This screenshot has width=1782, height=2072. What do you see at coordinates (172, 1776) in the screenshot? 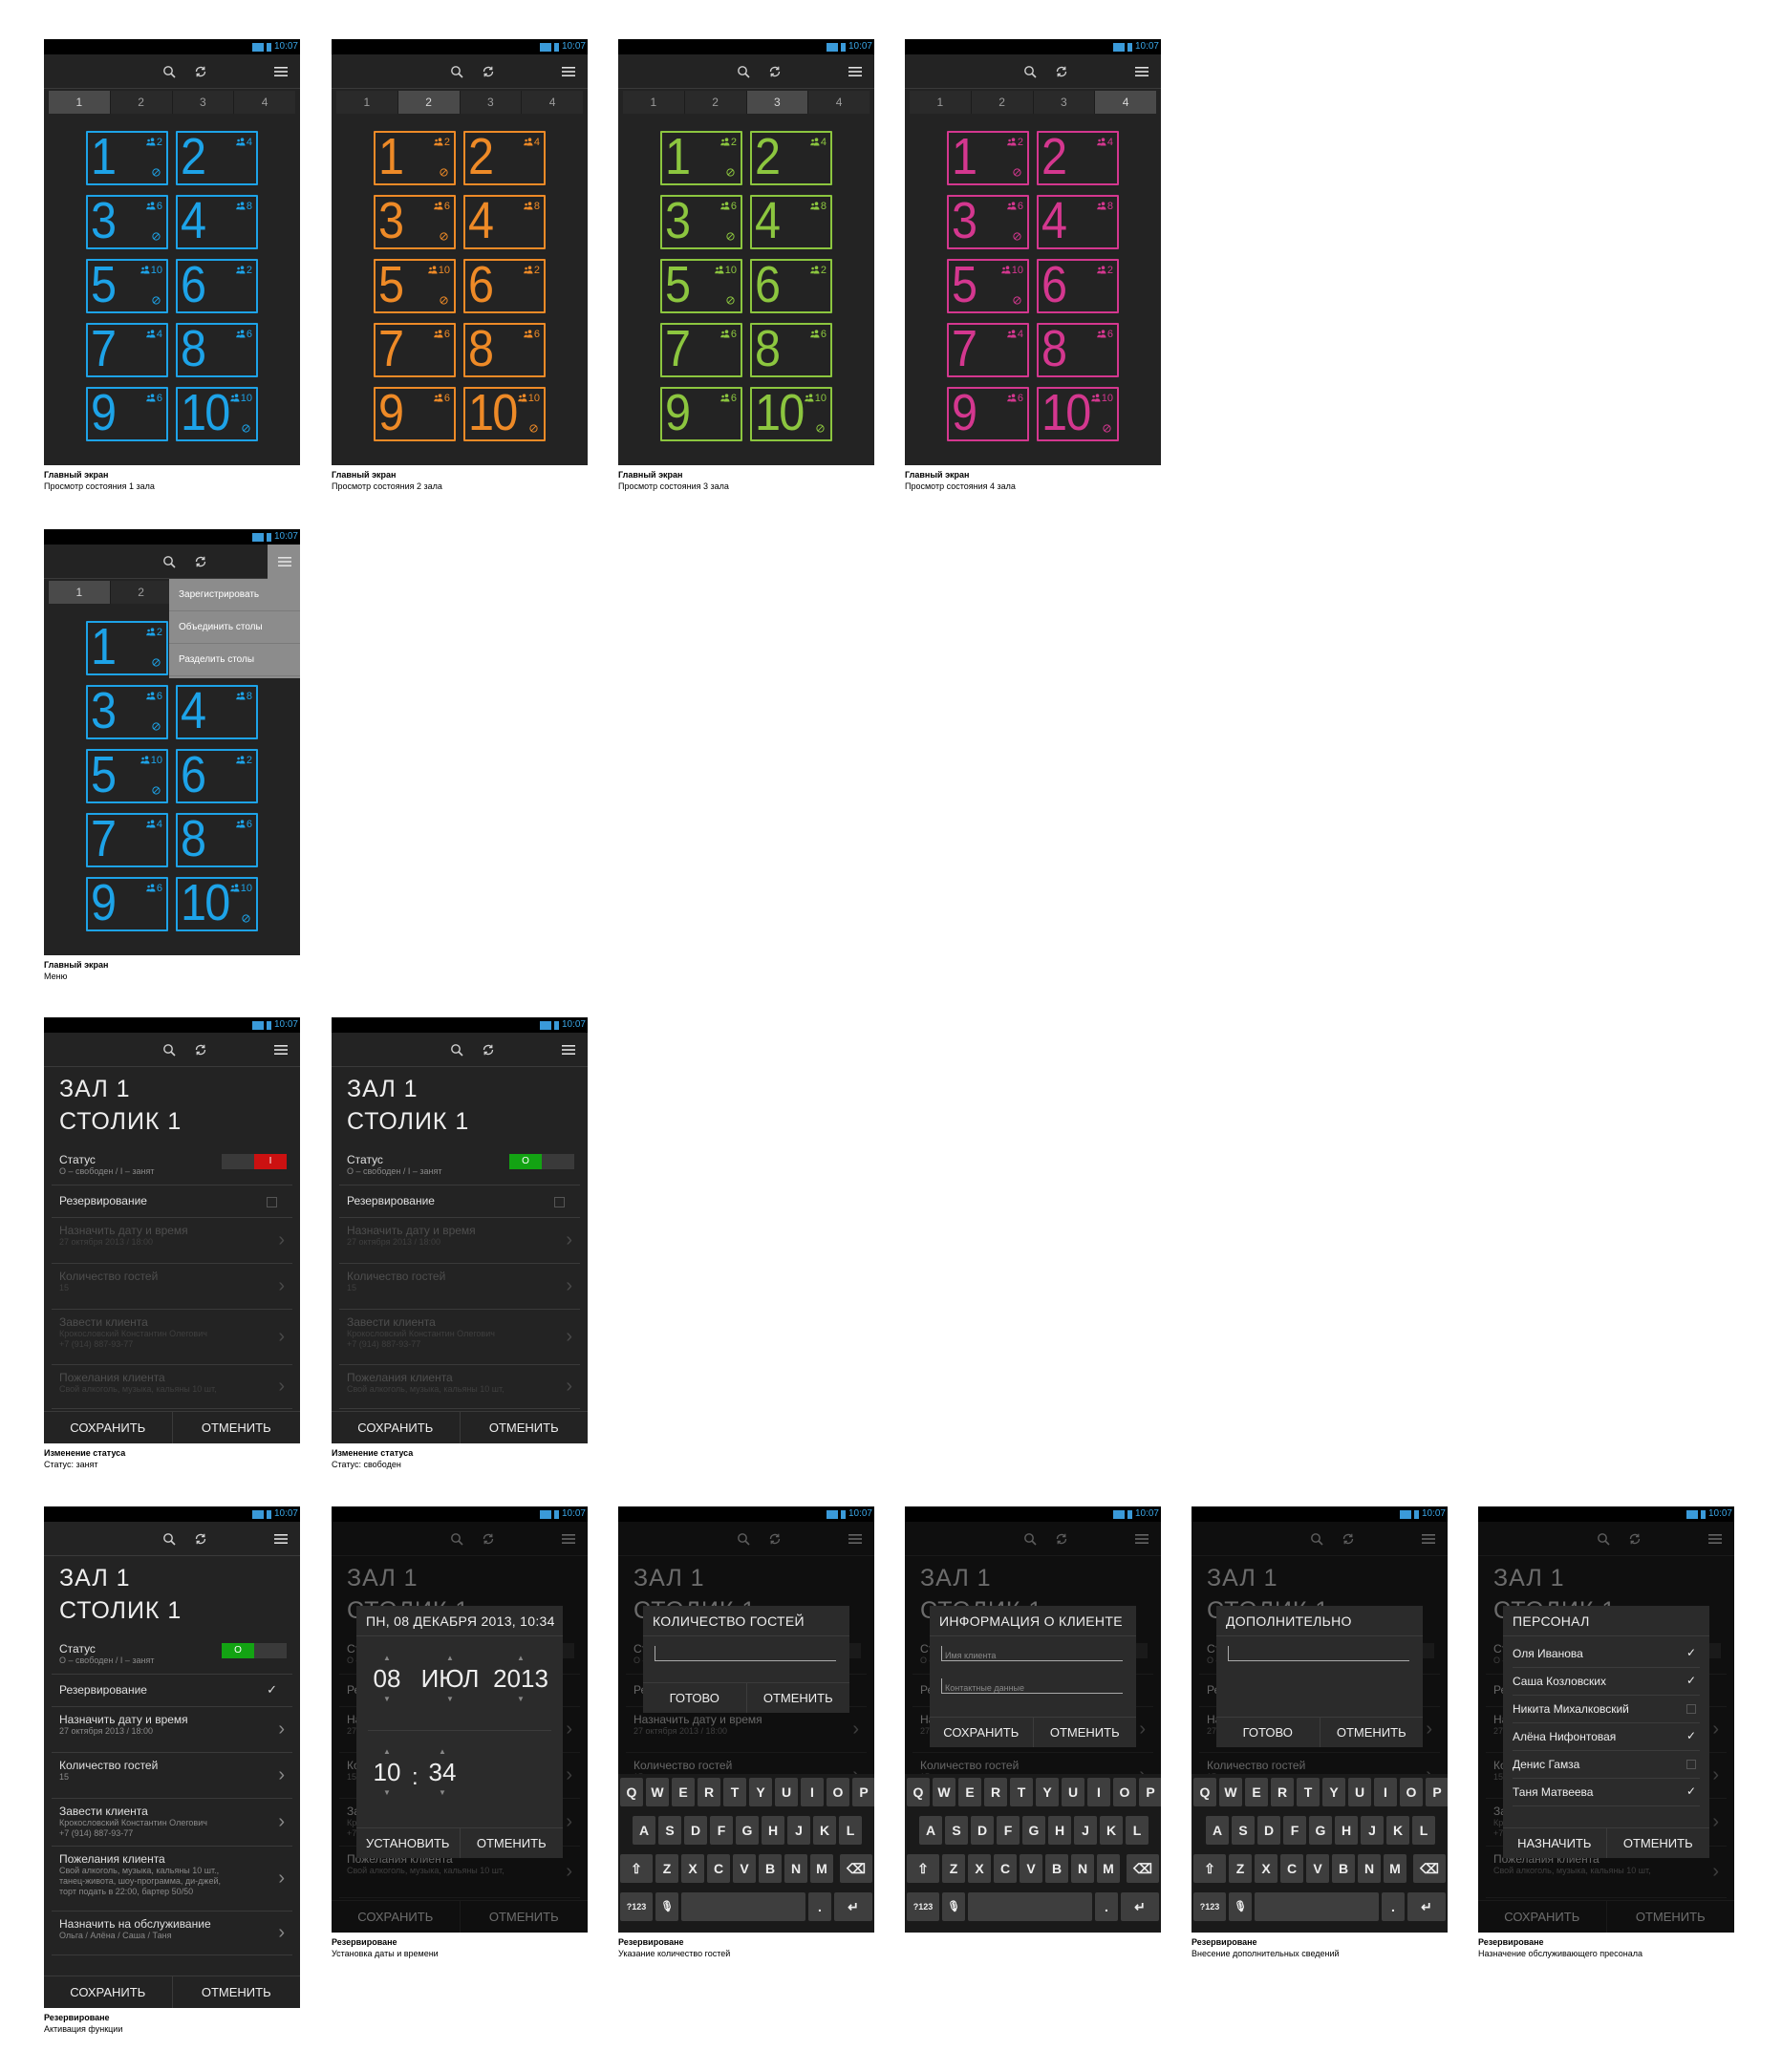
I see `form-row: Количество гостей15 ›` at bounding box center [172, 1776].